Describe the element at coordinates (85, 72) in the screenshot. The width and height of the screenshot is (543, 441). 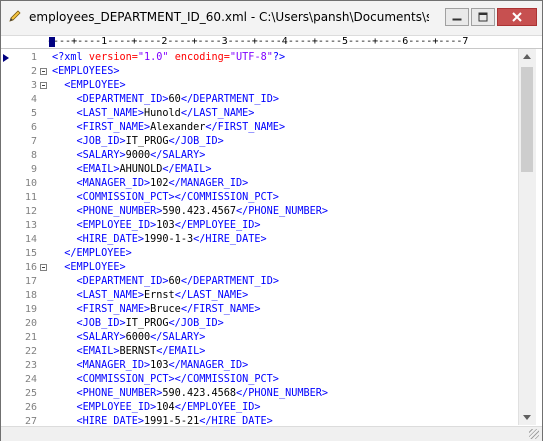
I see `code-text: <EMPLOYEES>` at that location.